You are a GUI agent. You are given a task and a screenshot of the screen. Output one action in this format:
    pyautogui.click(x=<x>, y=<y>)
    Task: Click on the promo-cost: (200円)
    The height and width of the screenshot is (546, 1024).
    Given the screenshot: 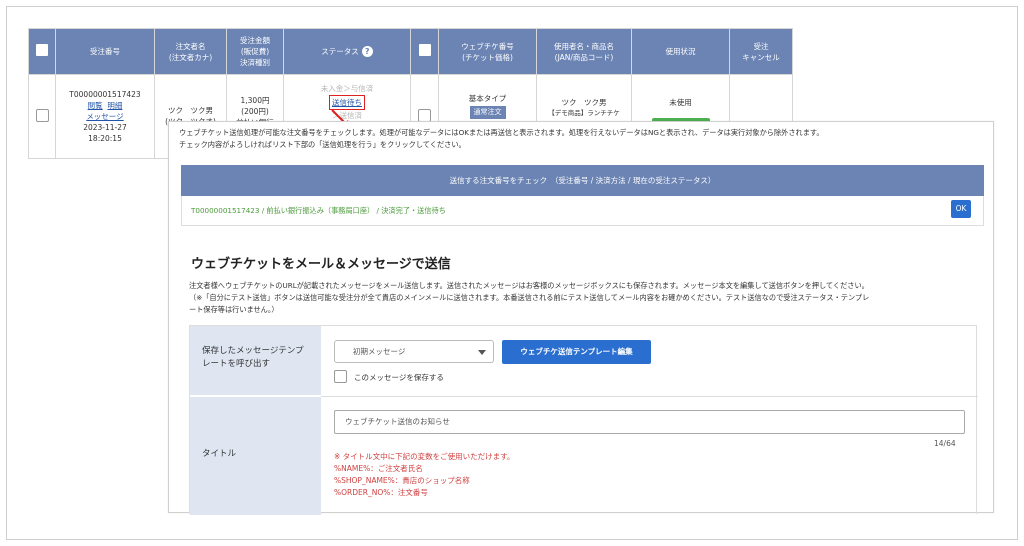 What is the action you would take?
    pyautogui.click(x=255, y=111)
    